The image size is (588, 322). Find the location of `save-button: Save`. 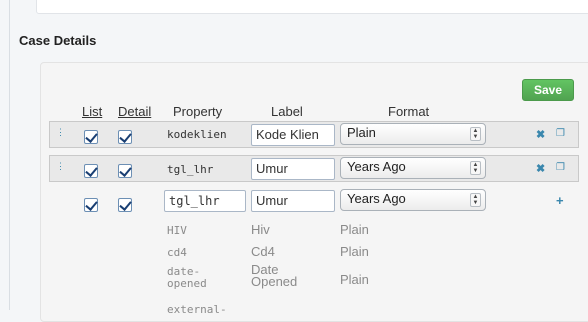

save-button: Save is located at coordinates (548, 90).